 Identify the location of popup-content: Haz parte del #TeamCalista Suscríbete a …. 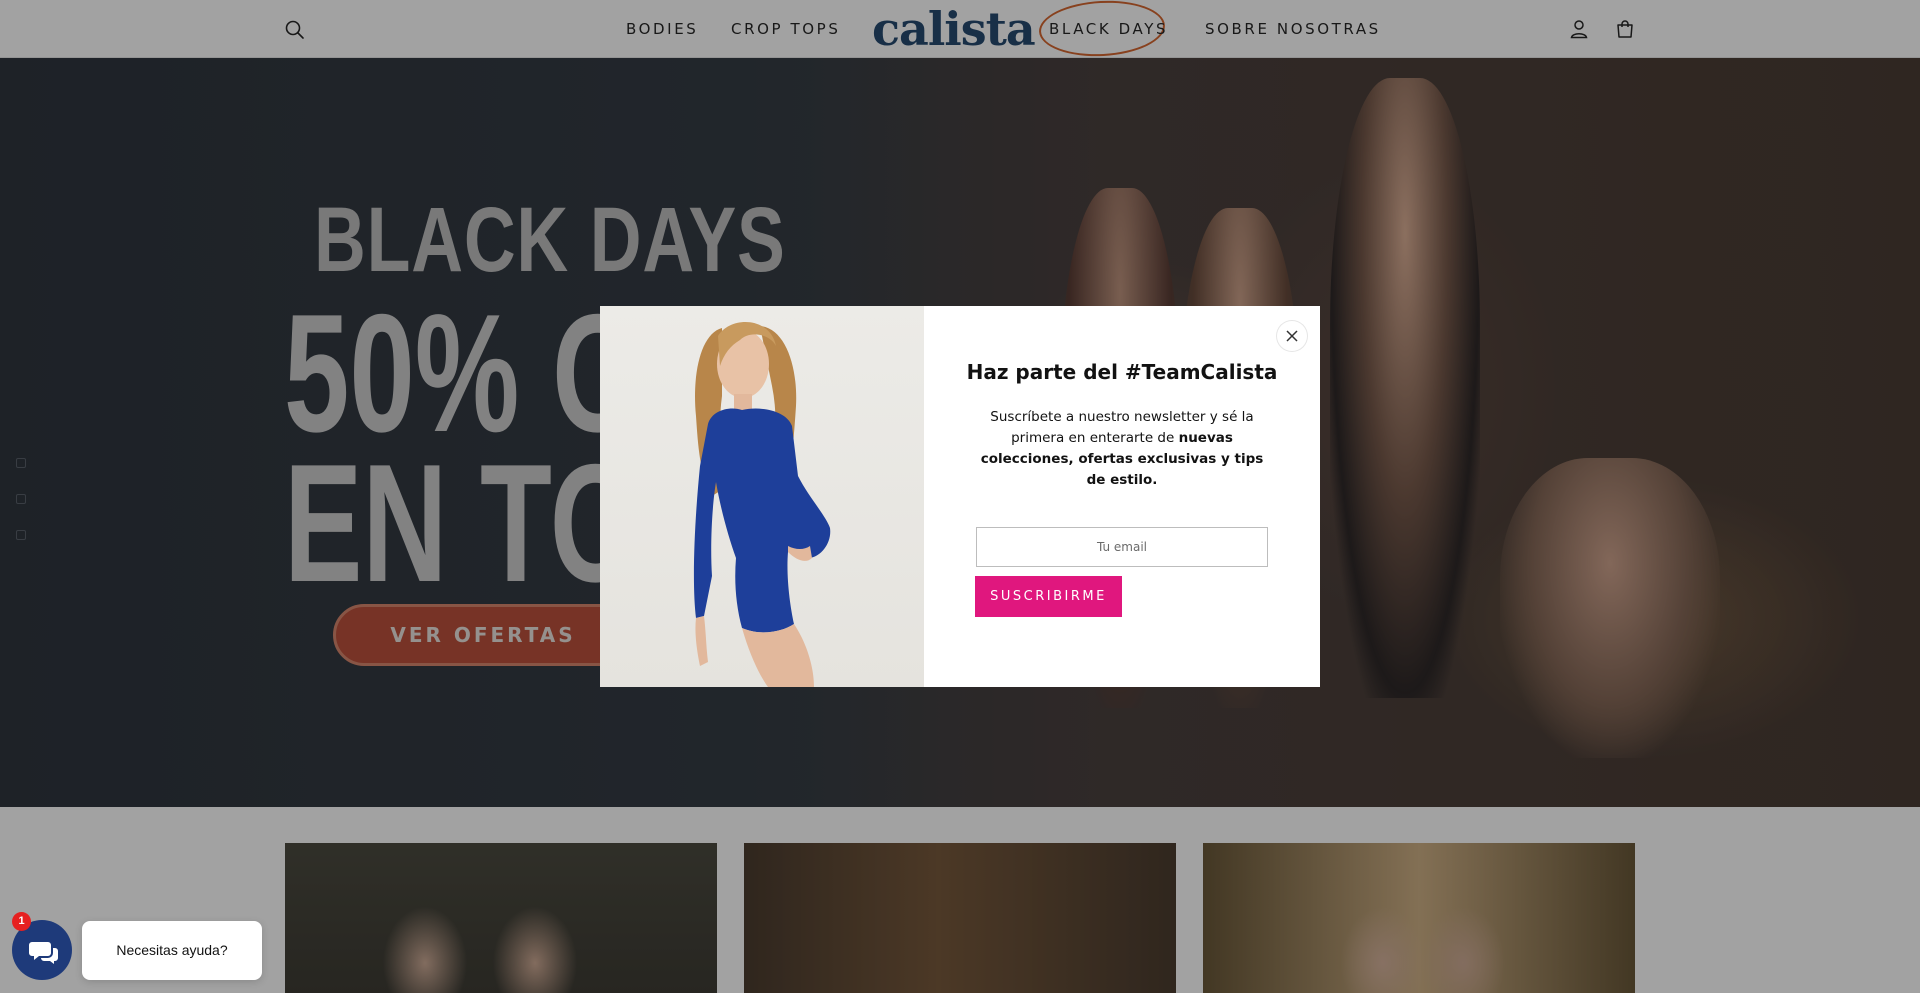
(1122, 496).